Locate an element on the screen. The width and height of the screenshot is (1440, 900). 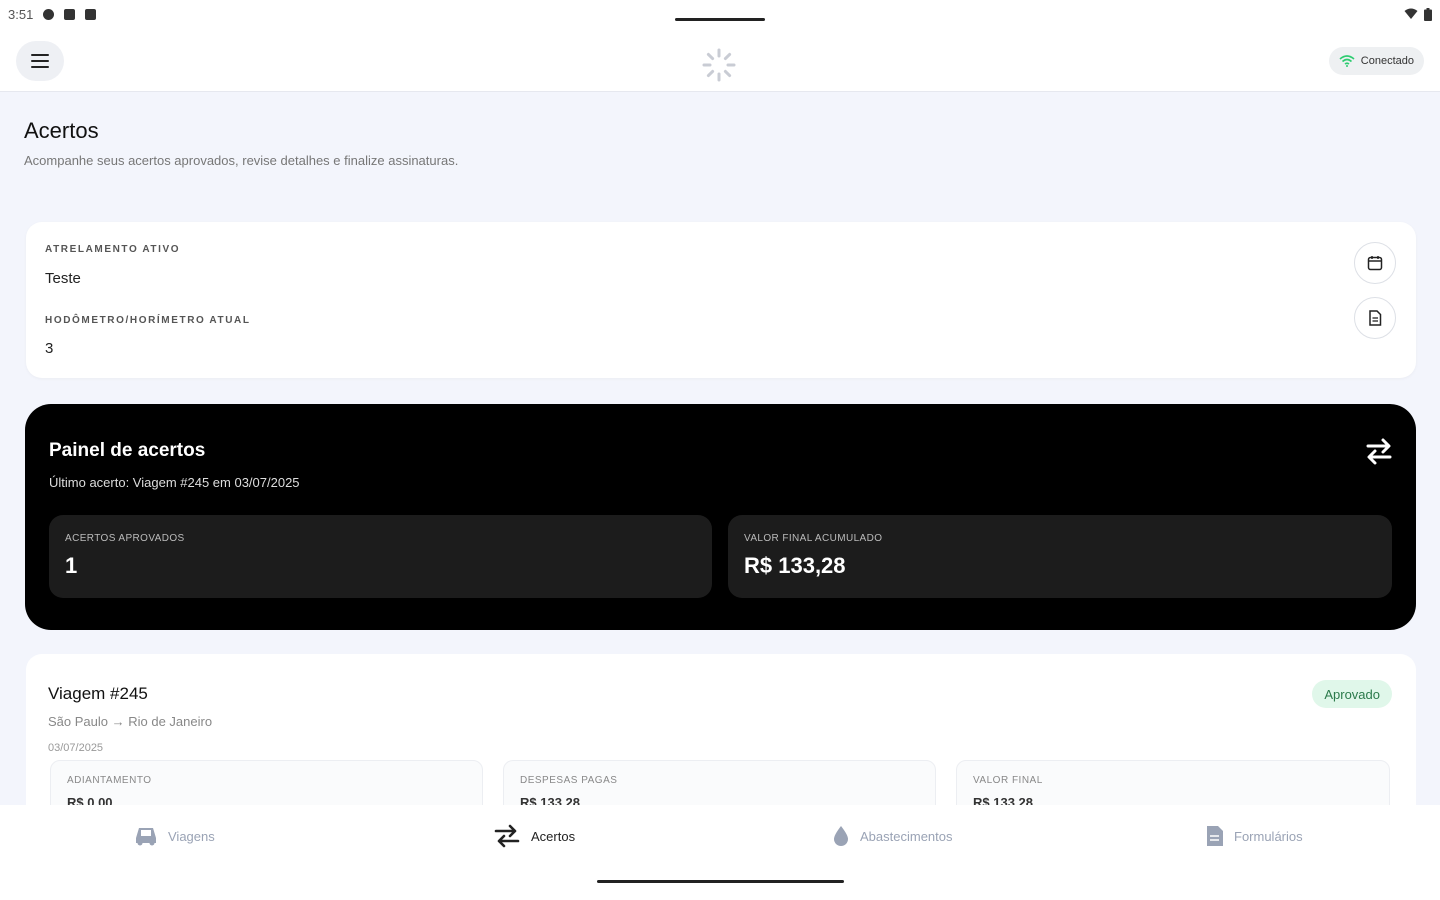
advance-label: ADIANTAMENTO is located at coordinates (109, 780).